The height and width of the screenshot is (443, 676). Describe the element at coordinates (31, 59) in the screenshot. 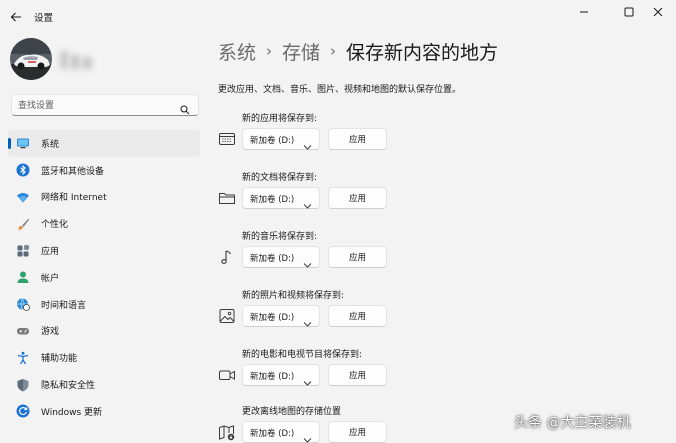

I see `avatar` at that location.